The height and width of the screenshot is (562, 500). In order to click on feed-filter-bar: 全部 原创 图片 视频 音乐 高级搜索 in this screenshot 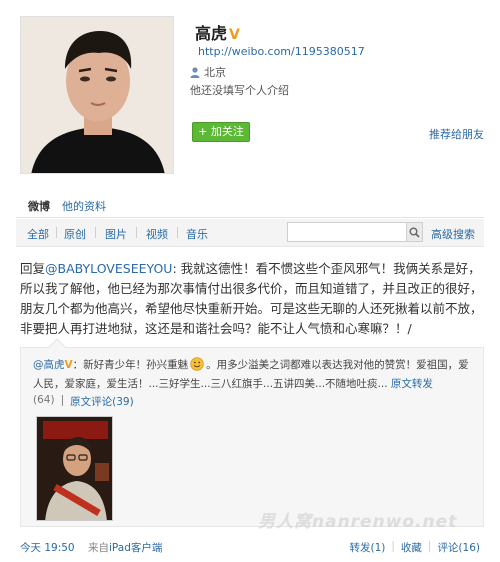, I will do `click(250, 233)`.